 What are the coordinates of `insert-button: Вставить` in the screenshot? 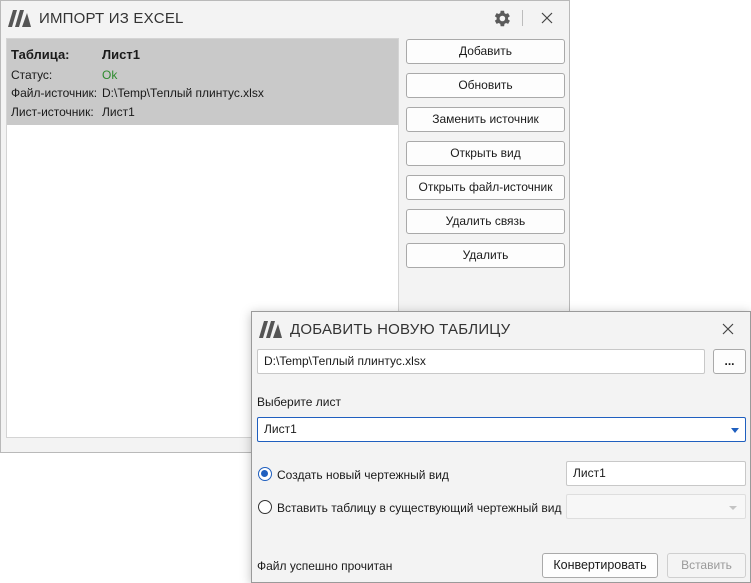 It's located at (706, 565).